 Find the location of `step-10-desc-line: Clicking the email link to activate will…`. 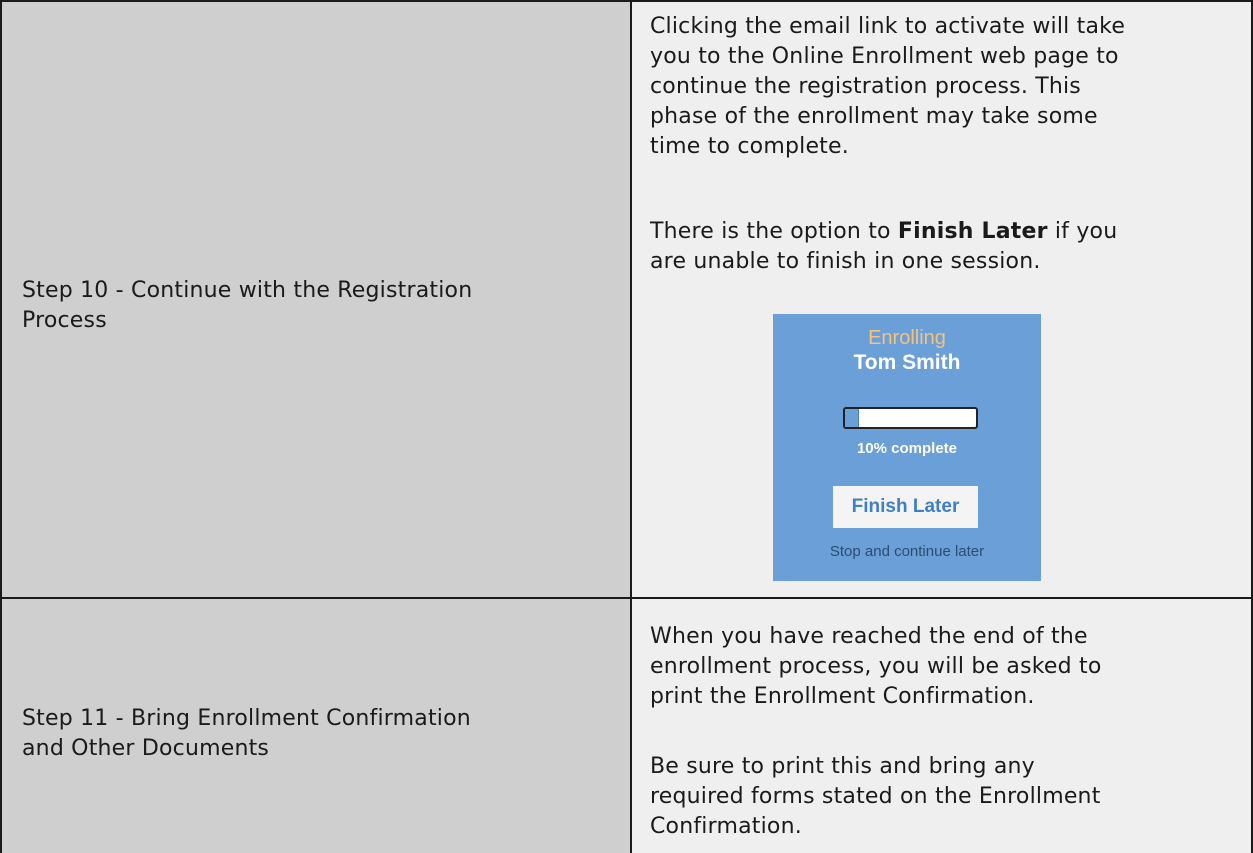

step-10-desc-line: Clicking the email link to activate will… is located at coordinates (888, 26).